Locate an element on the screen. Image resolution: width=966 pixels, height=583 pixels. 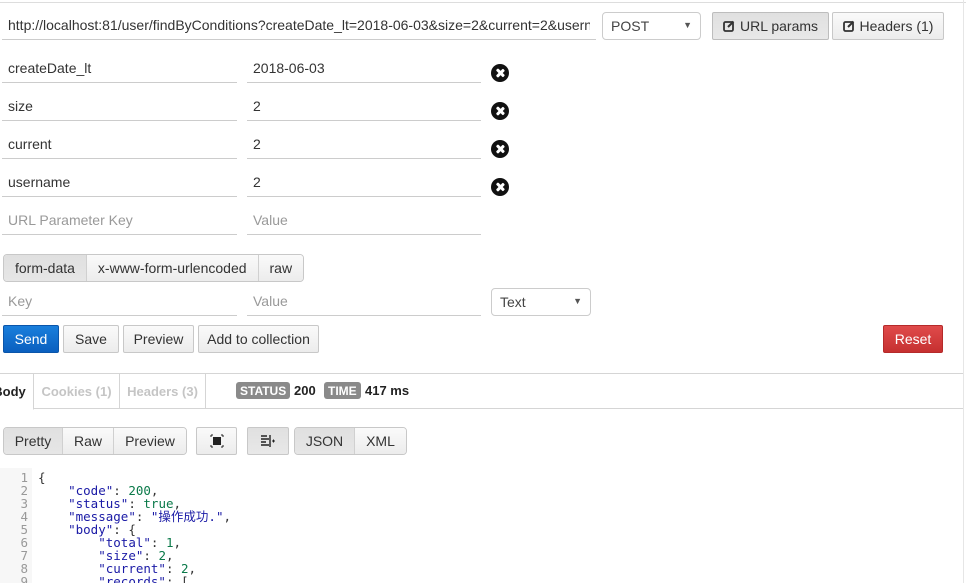
time-badge: TIME is located at coordinates (342, 390).